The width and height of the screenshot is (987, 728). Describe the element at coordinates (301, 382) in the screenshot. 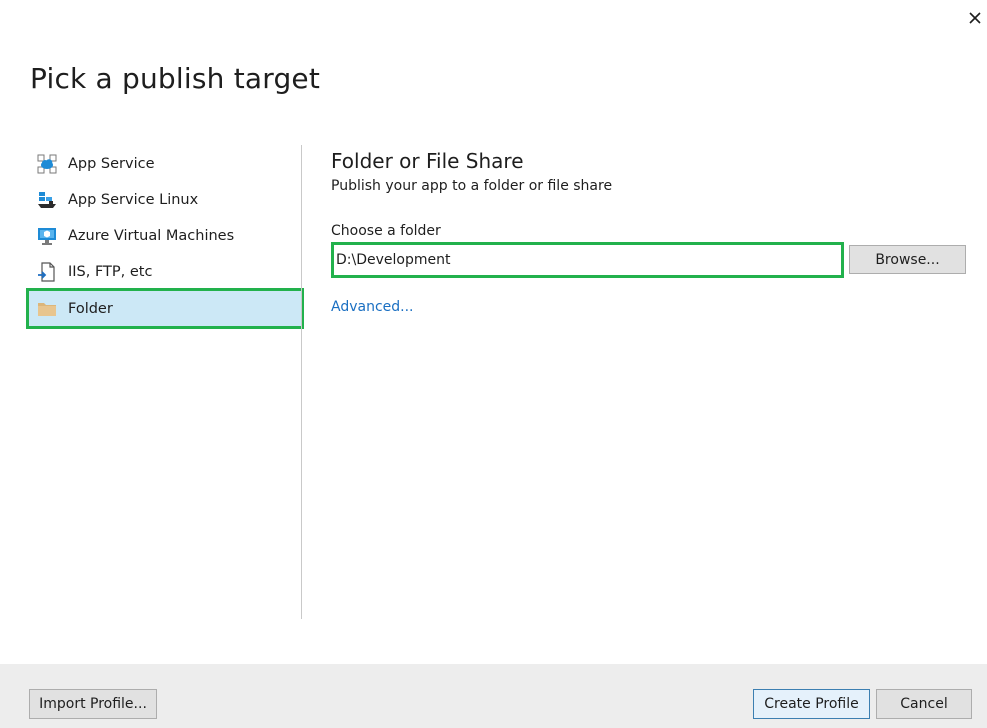

I see `panel-divider` at that location.